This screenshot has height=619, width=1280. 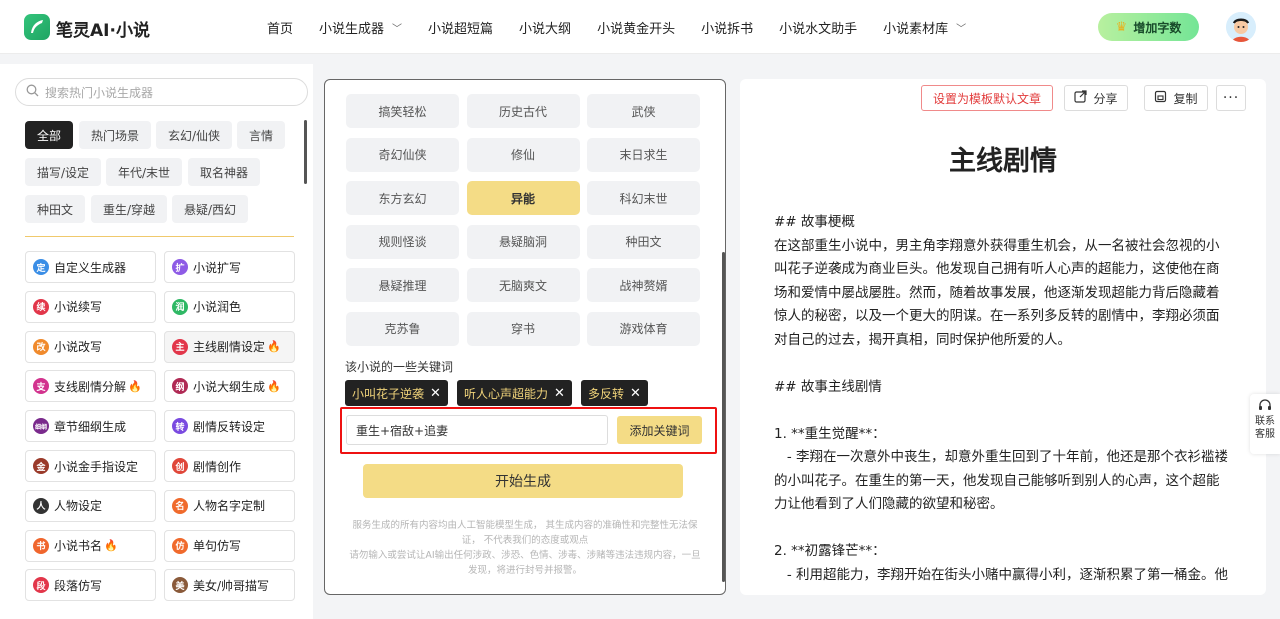 I want to click on genre-option: 东方玄幻, so click(x=402, y=198).